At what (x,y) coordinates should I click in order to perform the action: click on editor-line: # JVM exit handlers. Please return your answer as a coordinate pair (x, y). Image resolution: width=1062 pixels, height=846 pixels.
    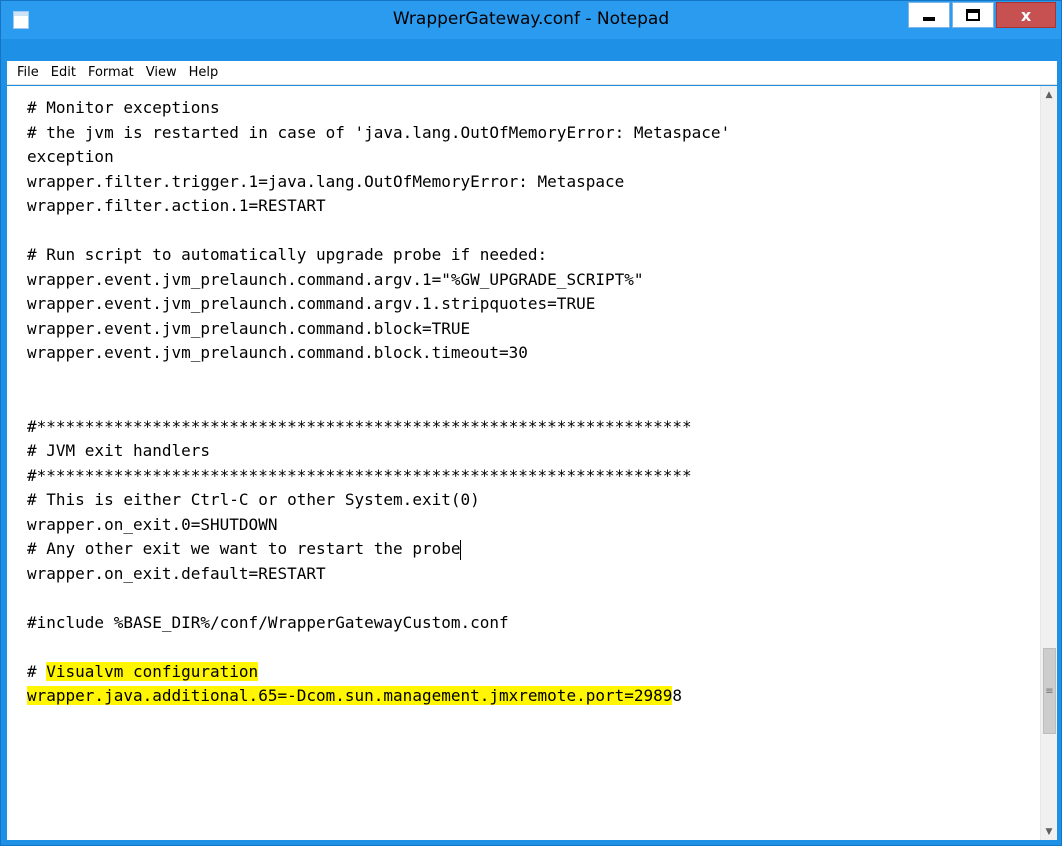
    Looking at the image, I should click on (533, 451).